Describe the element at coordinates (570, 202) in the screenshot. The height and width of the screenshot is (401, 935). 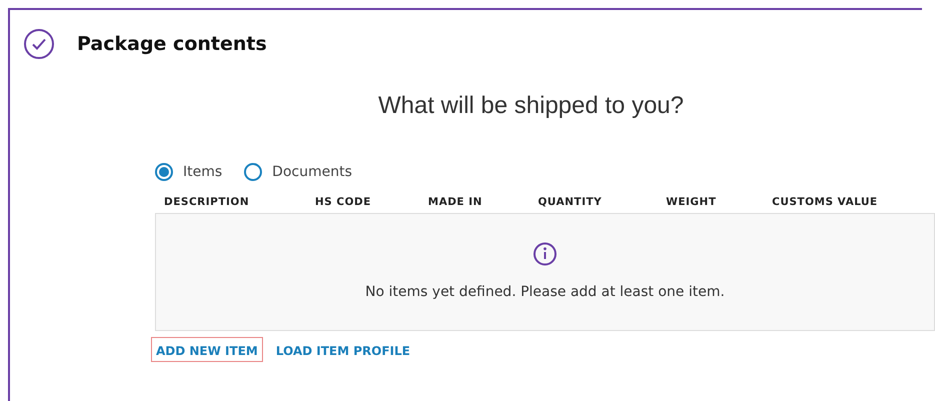
I see `column-header: QUANTITY` at that location.